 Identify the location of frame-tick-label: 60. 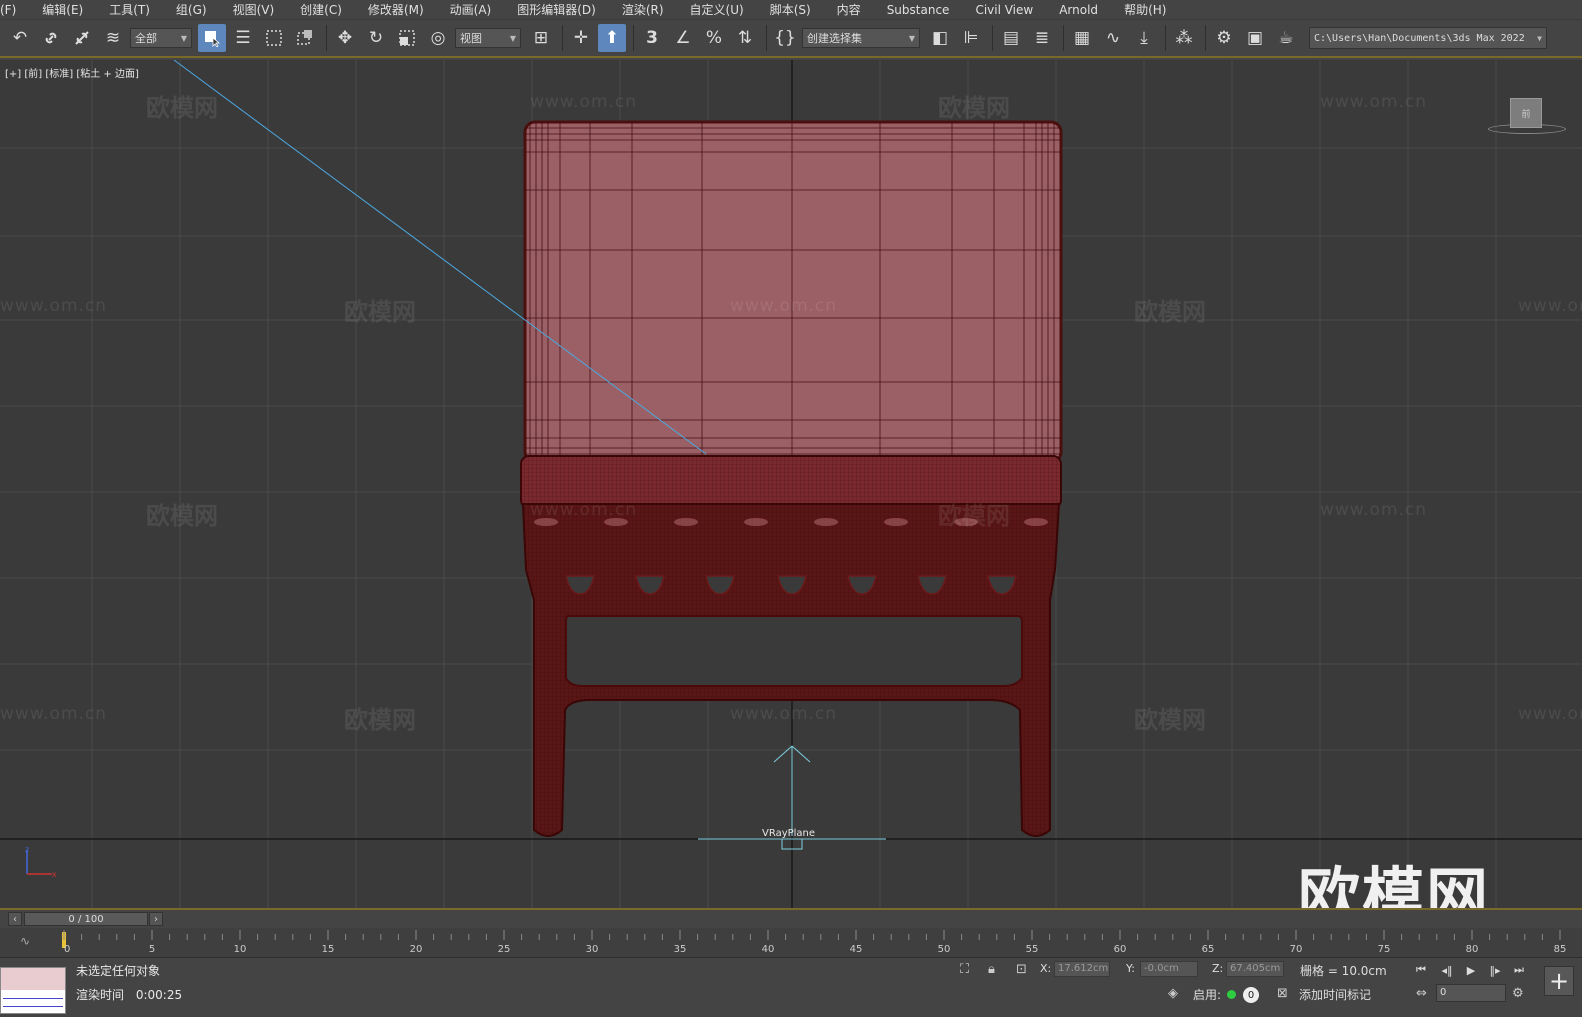
(1120, 949).